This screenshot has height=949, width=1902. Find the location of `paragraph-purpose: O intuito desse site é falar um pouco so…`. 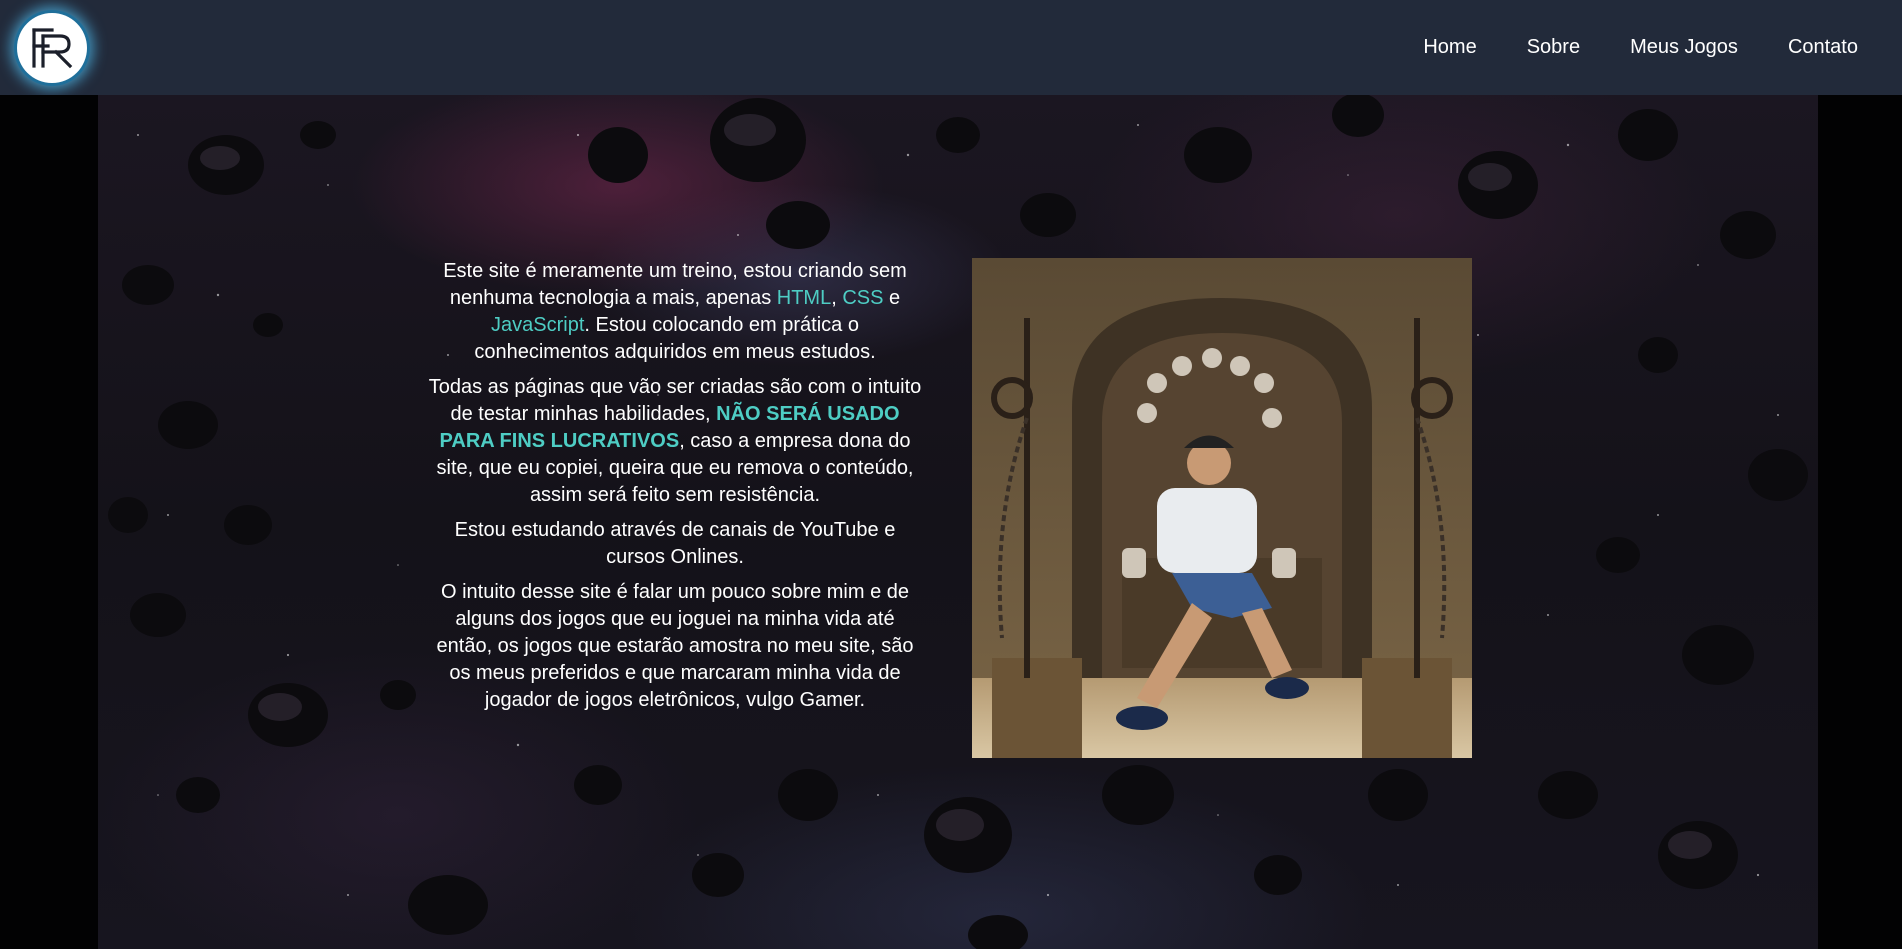

paragraph-purpose: O intuito desse site é falar um pouco so… is located at coordinates (675, 646).